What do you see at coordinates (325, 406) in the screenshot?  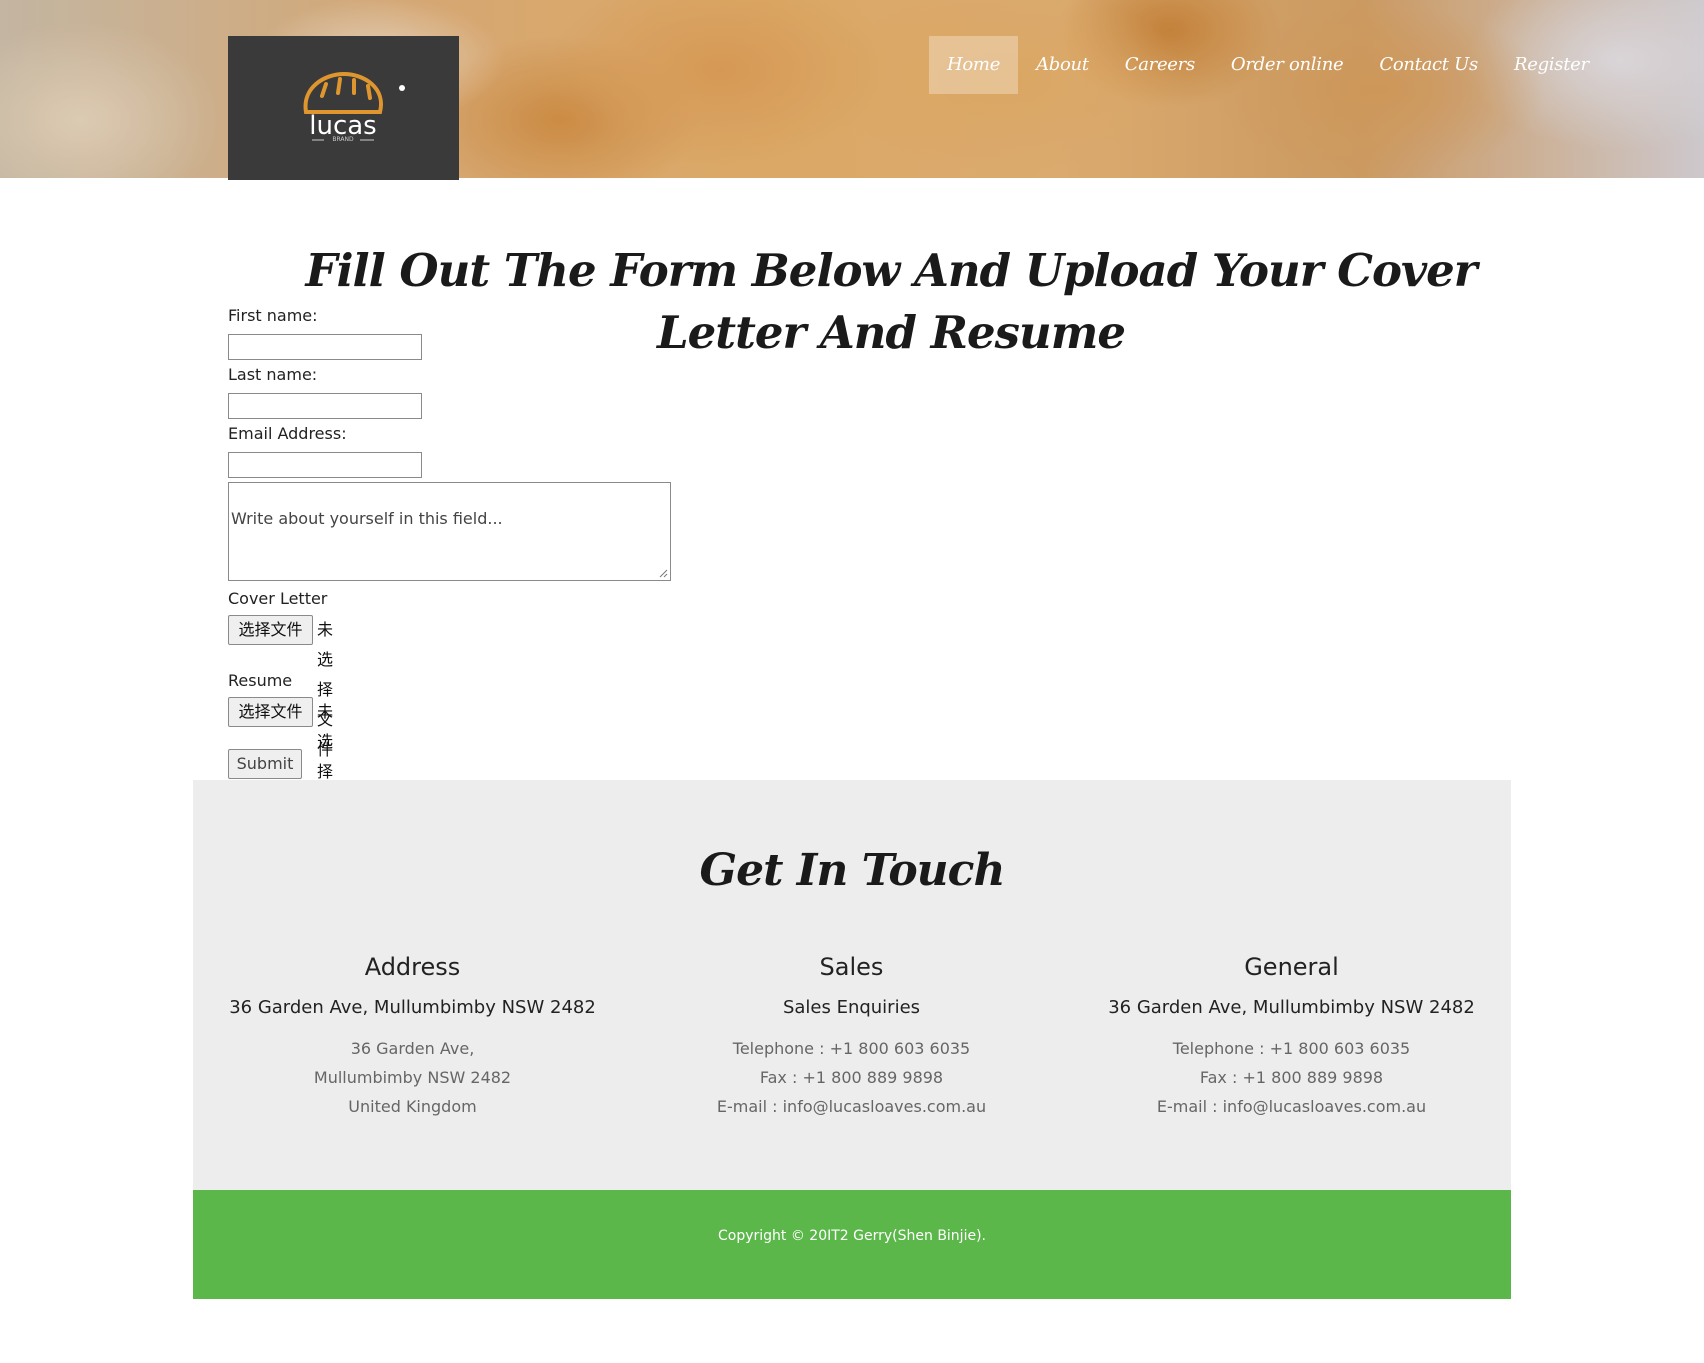 I see `last-name-input` at bounding box center [325, 406].